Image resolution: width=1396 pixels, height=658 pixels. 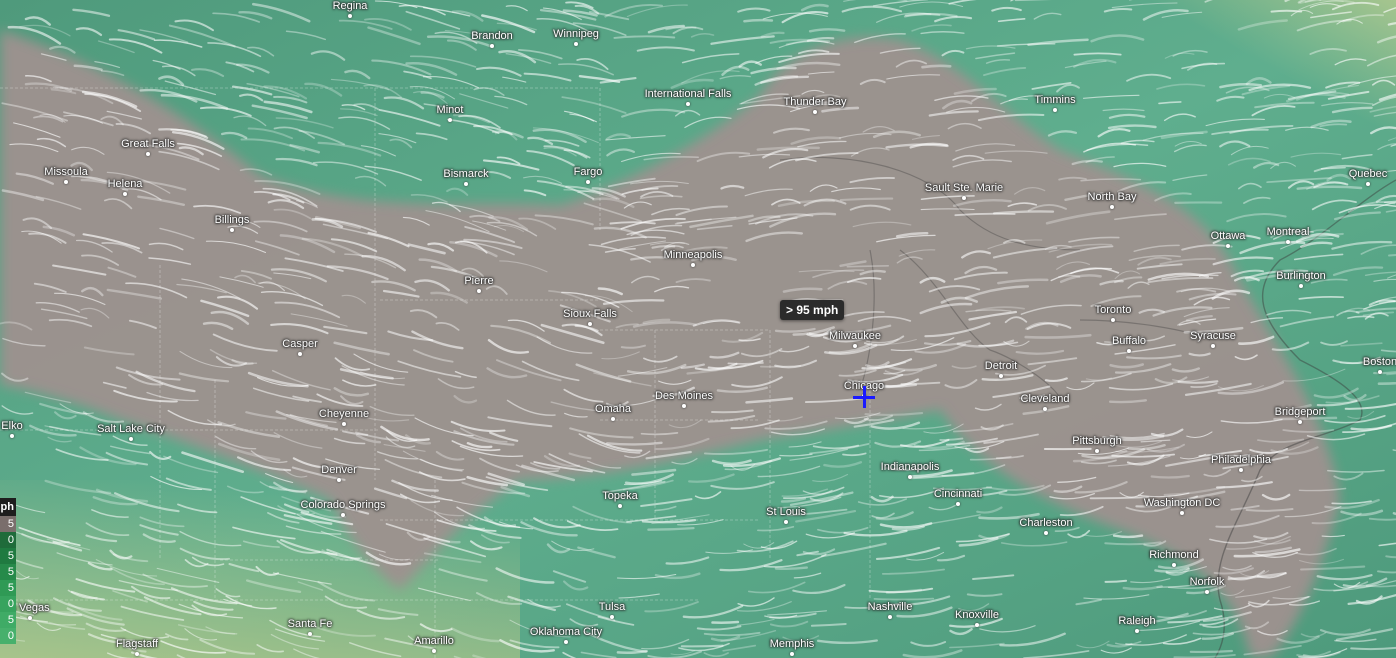 I want to click on city-label: Timmins, so click(x=1054, y=100).